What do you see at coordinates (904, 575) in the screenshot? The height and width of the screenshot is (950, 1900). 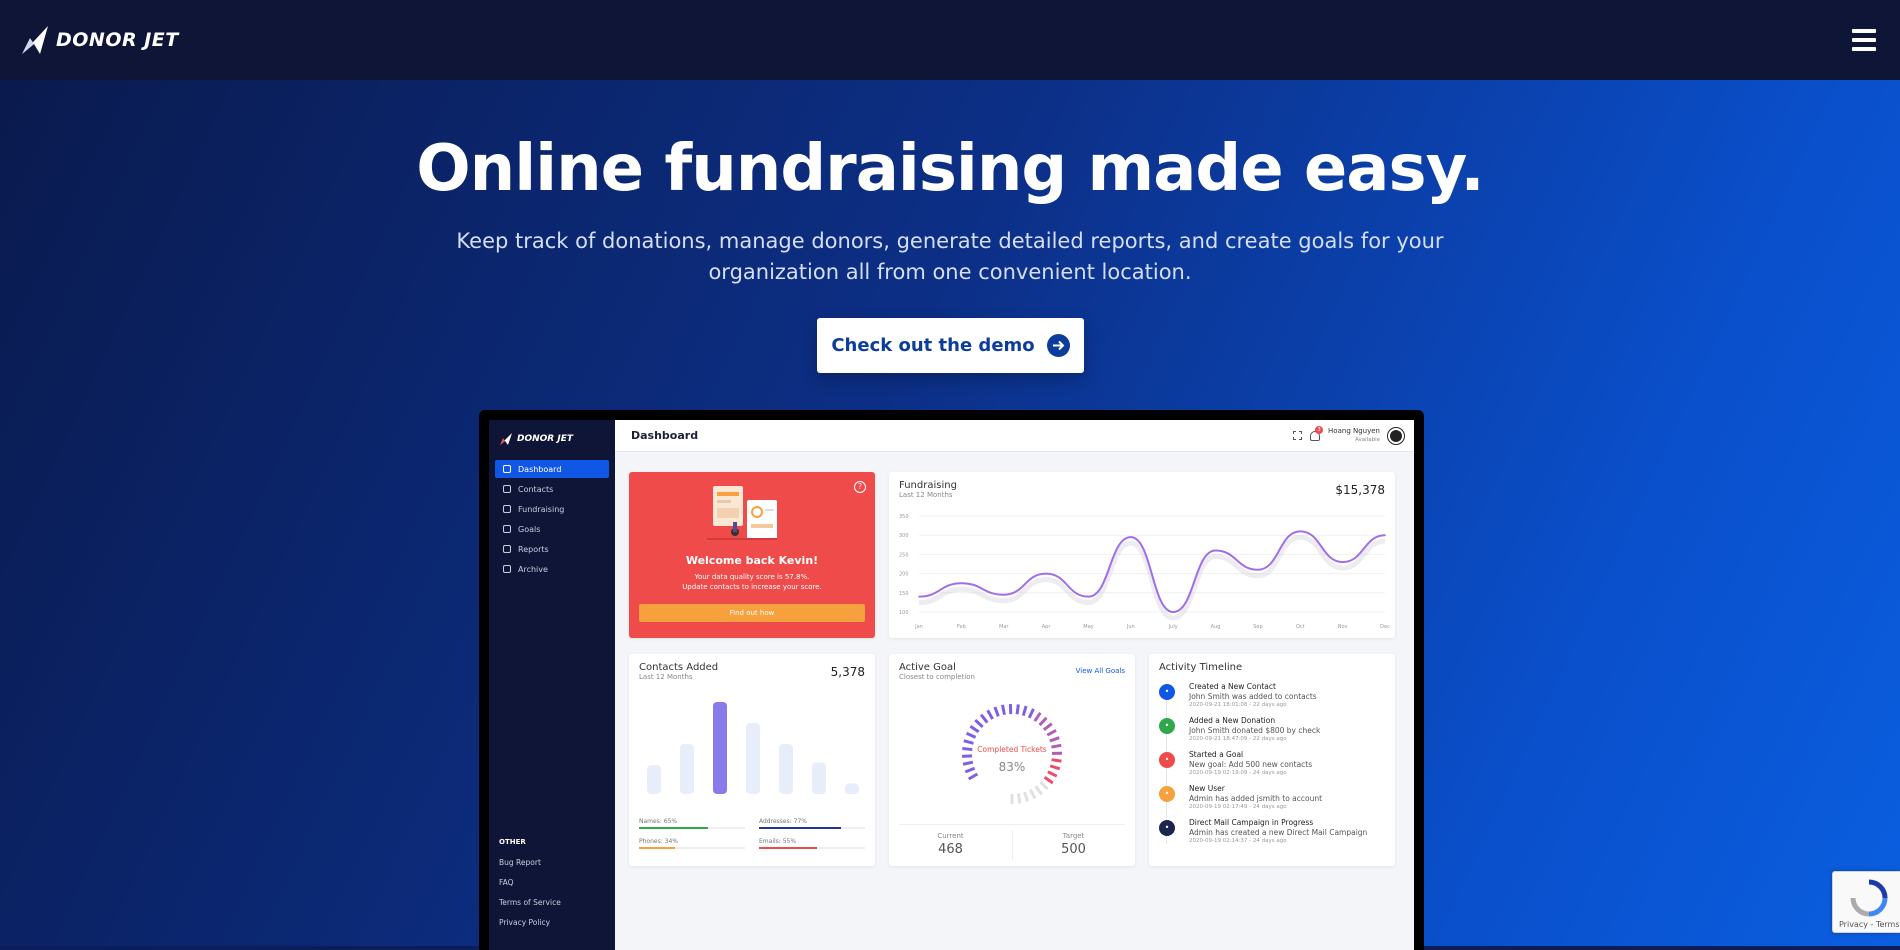 I see `y-tick-label: 200` at bounding box center [904, 575].